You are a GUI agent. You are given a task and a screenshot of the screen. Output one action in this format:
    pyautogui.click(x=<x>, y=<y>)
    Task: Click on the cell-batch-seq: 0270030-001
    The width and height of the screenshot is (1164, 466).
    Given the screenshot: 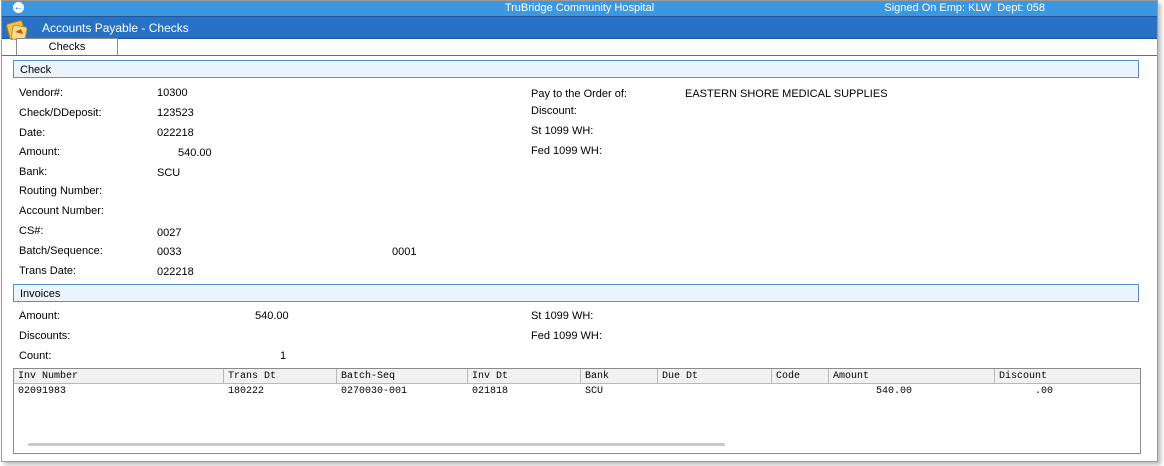 What is the action you would take?
    pyautogui.click(x=374, y=391)
    